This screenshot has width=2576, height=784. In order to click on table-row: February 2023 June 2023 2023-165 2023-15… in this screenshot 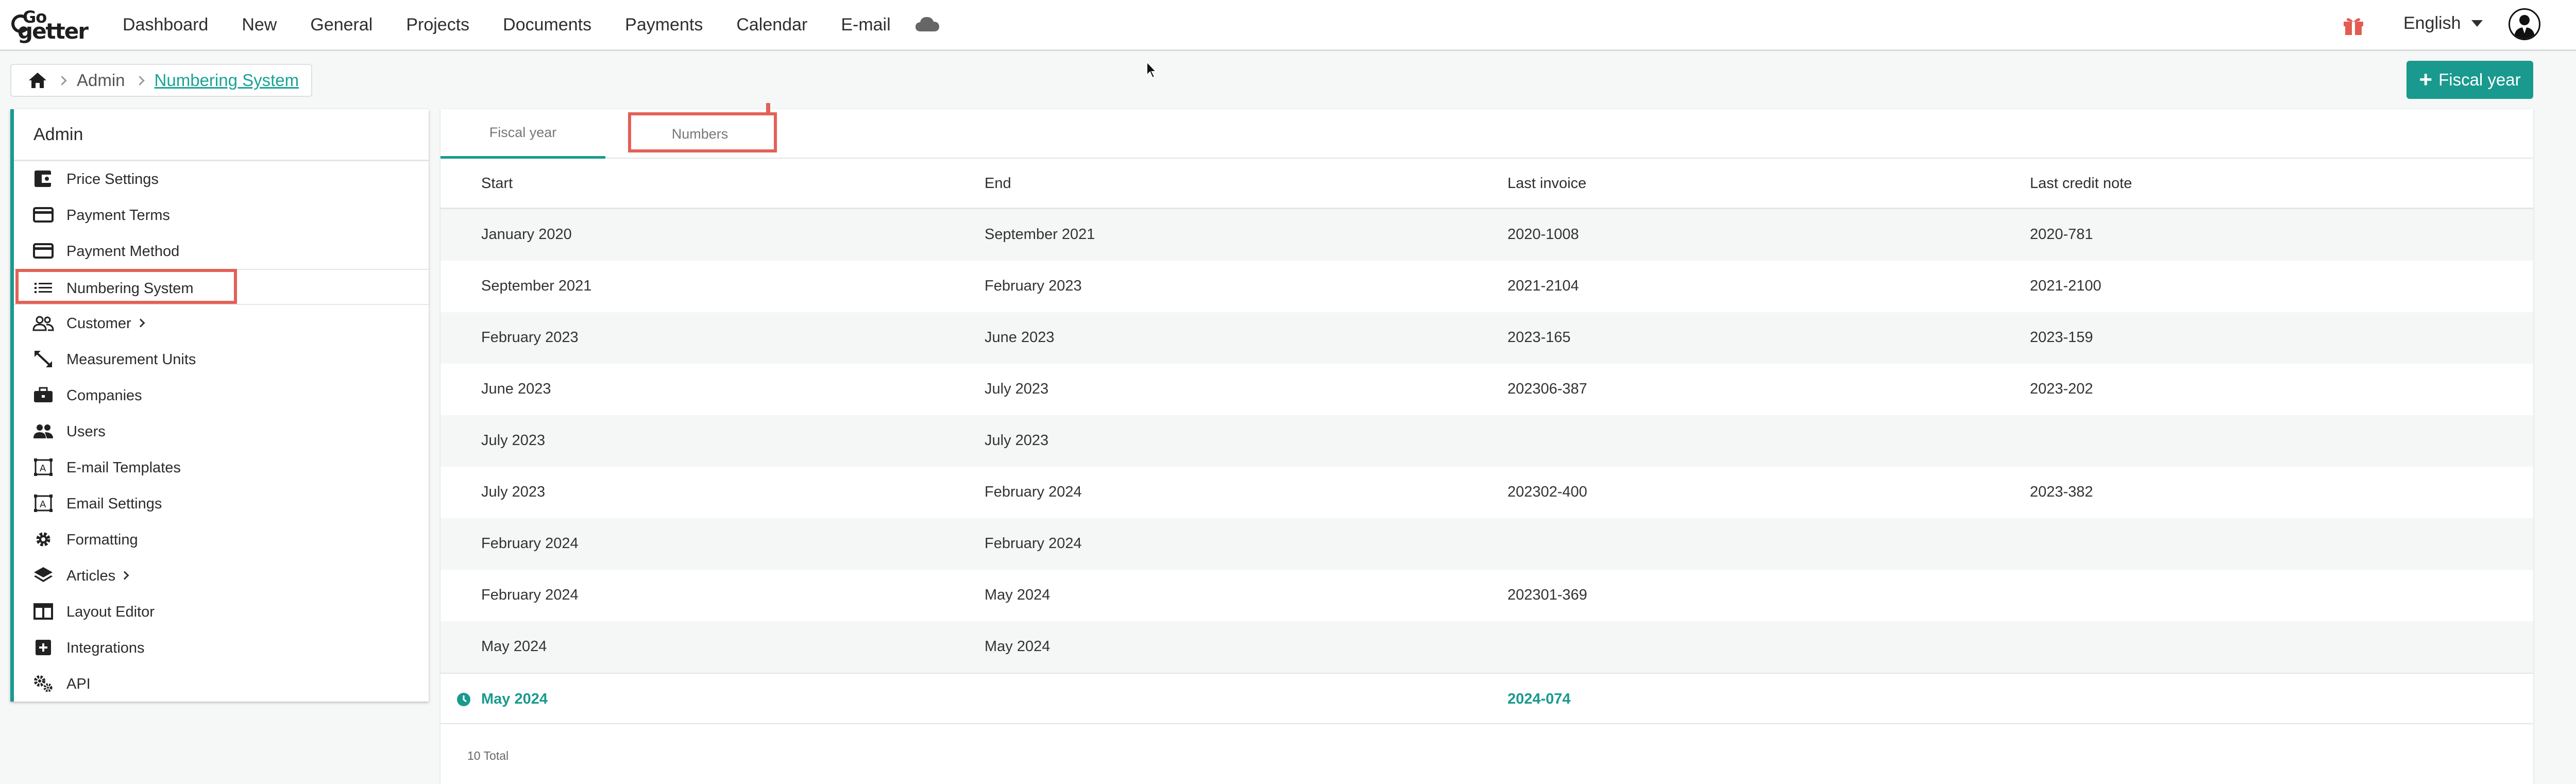, I will do `click(1486, 338)`.